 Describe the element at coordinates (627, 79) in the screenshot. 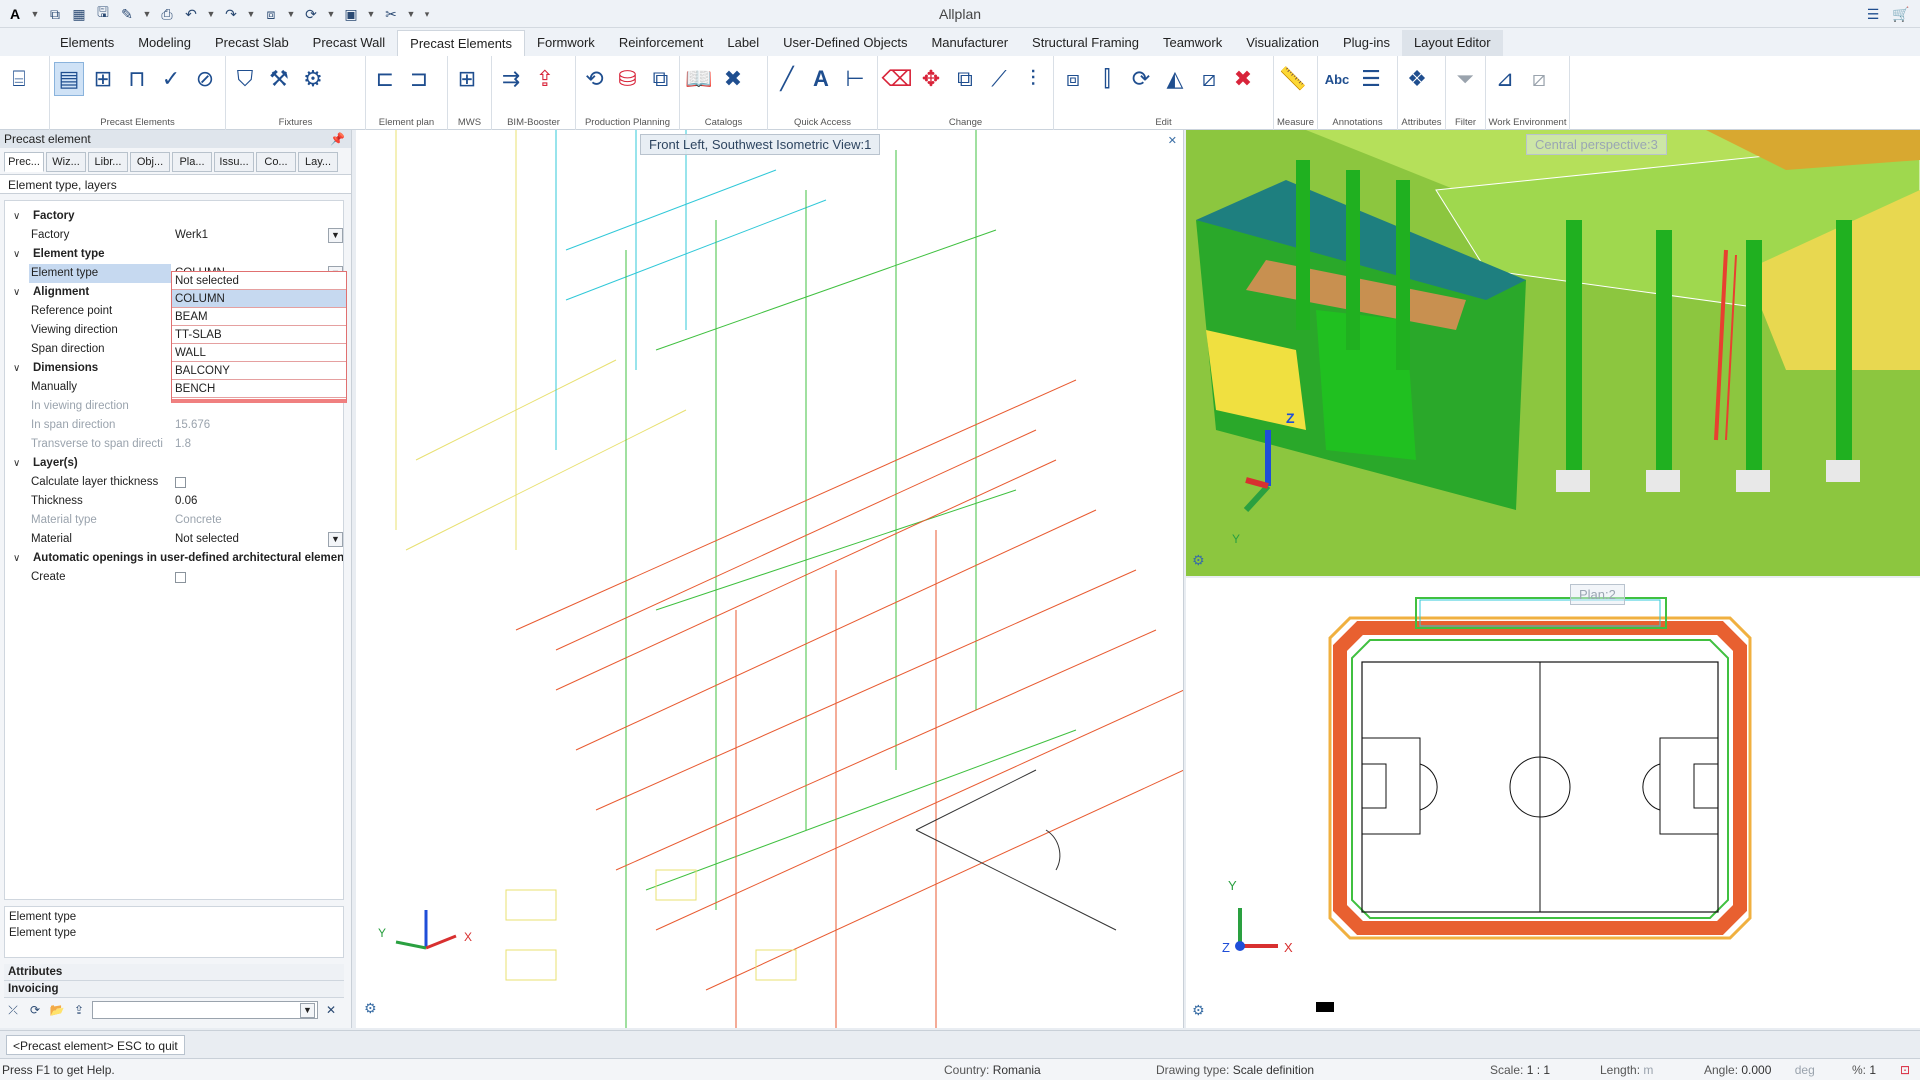

I see `production-folder-icon: ⛁` at that location.